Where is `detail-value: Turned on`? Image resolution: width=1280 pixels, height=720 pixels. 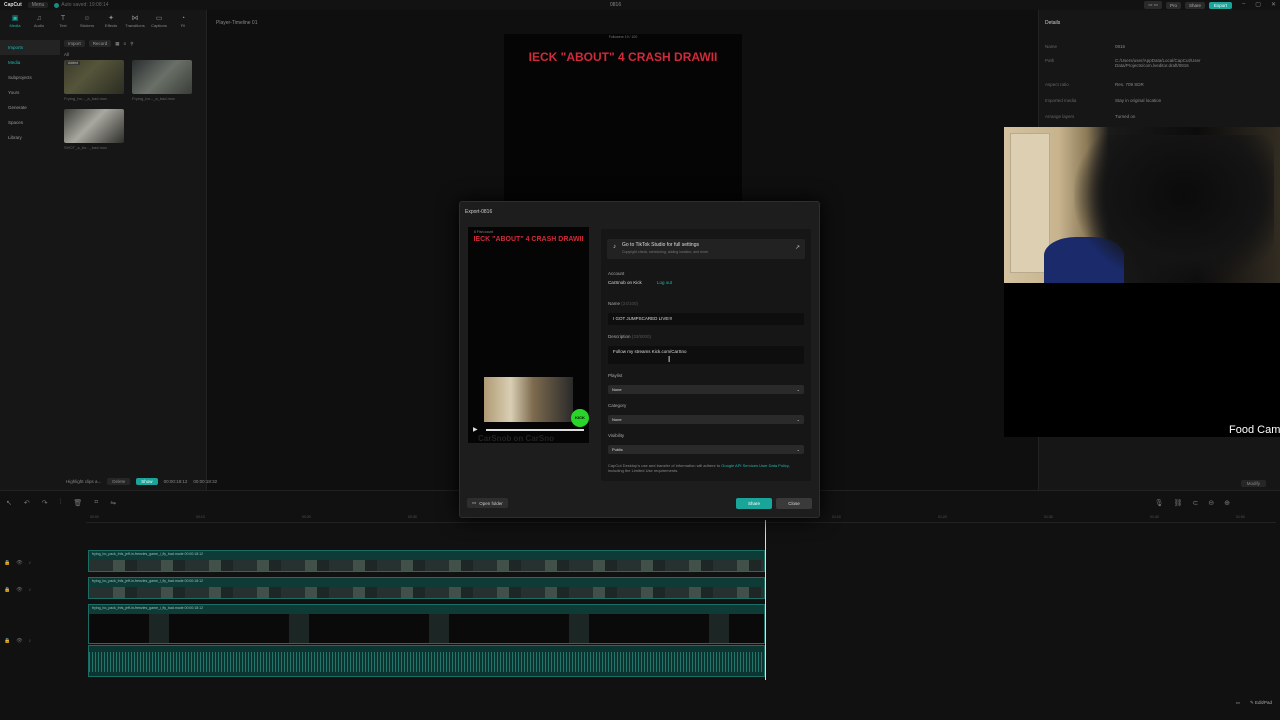
detail-value: Turned on is located at coordinates (1125, 116).